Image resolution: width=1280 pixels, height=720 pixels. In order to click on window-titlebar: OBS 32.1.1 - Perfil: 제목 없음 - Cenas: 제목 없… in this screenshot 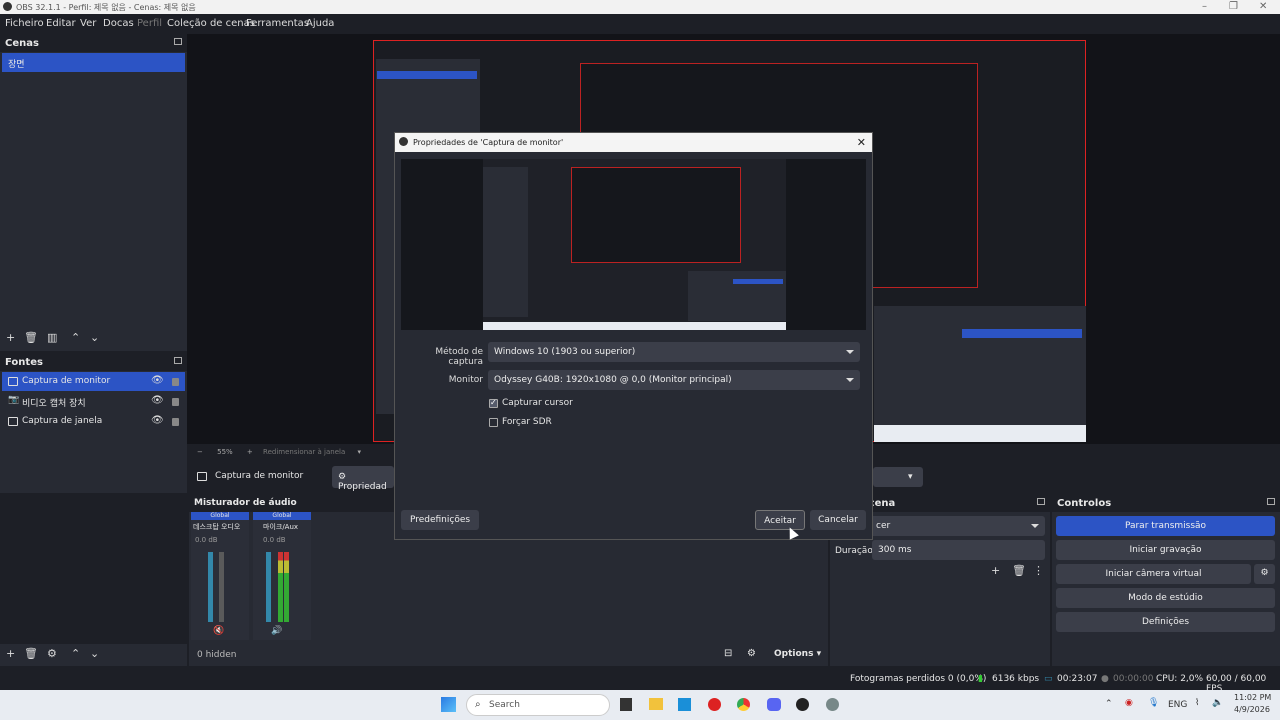, I will do `click(640, 7)`.